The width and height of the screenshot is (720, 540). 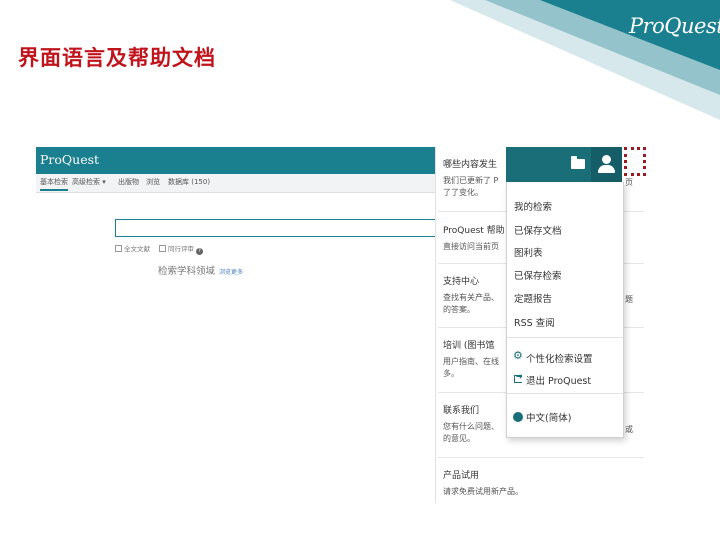 I want to click on menu-preferences: 个性化检索设置, so click(x=559, y=358).